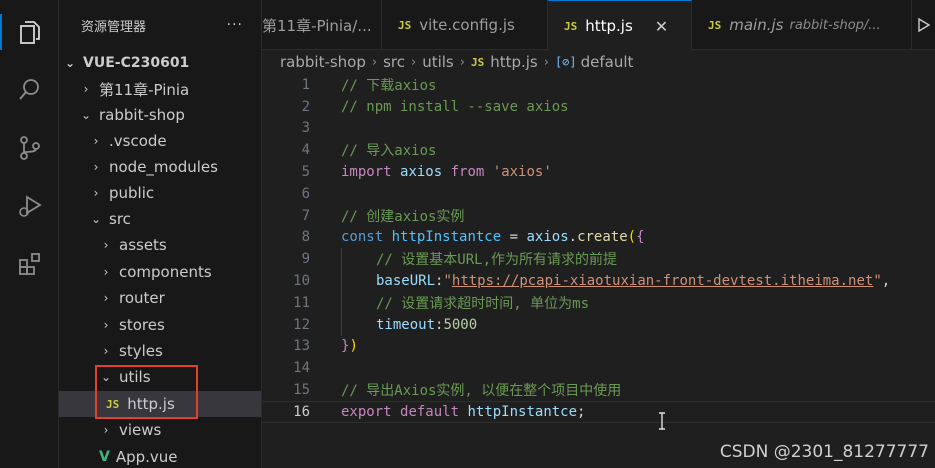 The height and width of the screenshot is (468, 935). I want to click on line-number: 15, so click(301, 390).